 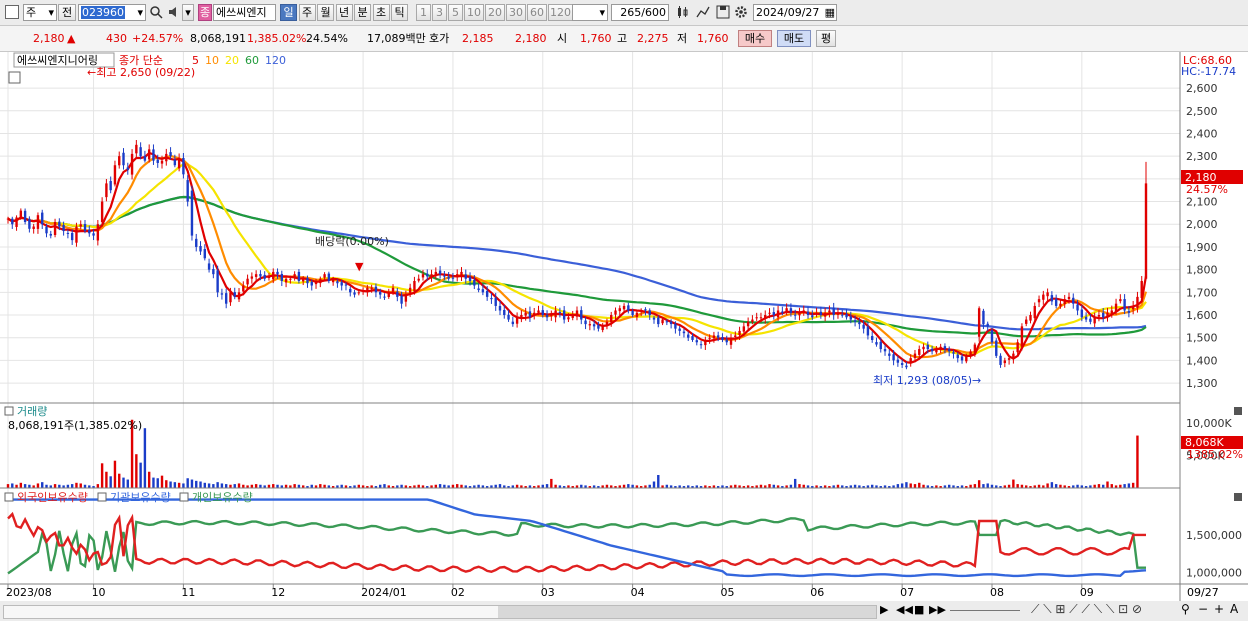 I want to click on count-input: 265/600, so click(x=640, y=12).